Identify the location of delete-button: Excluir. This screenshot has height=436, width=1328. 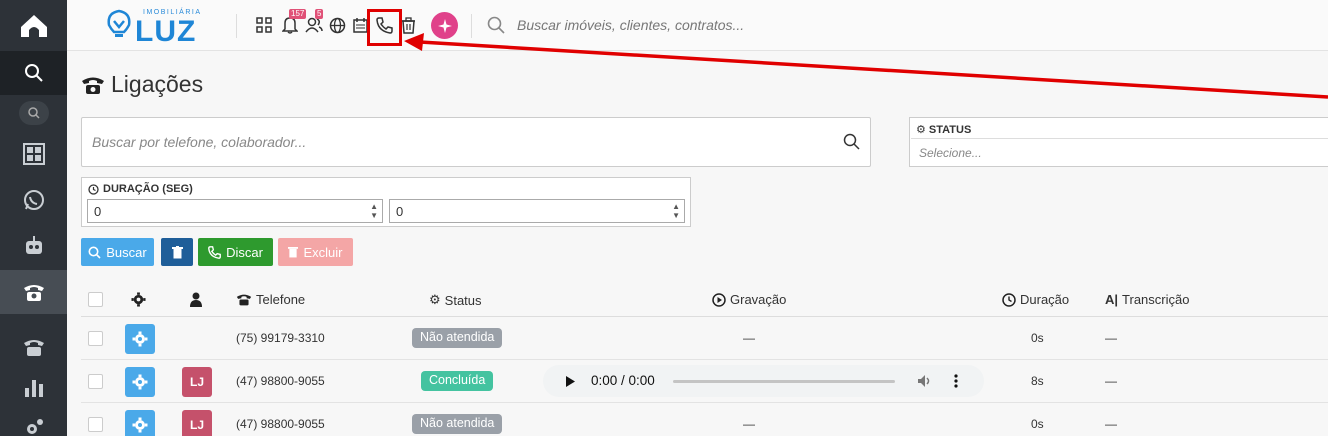
(315, 252).